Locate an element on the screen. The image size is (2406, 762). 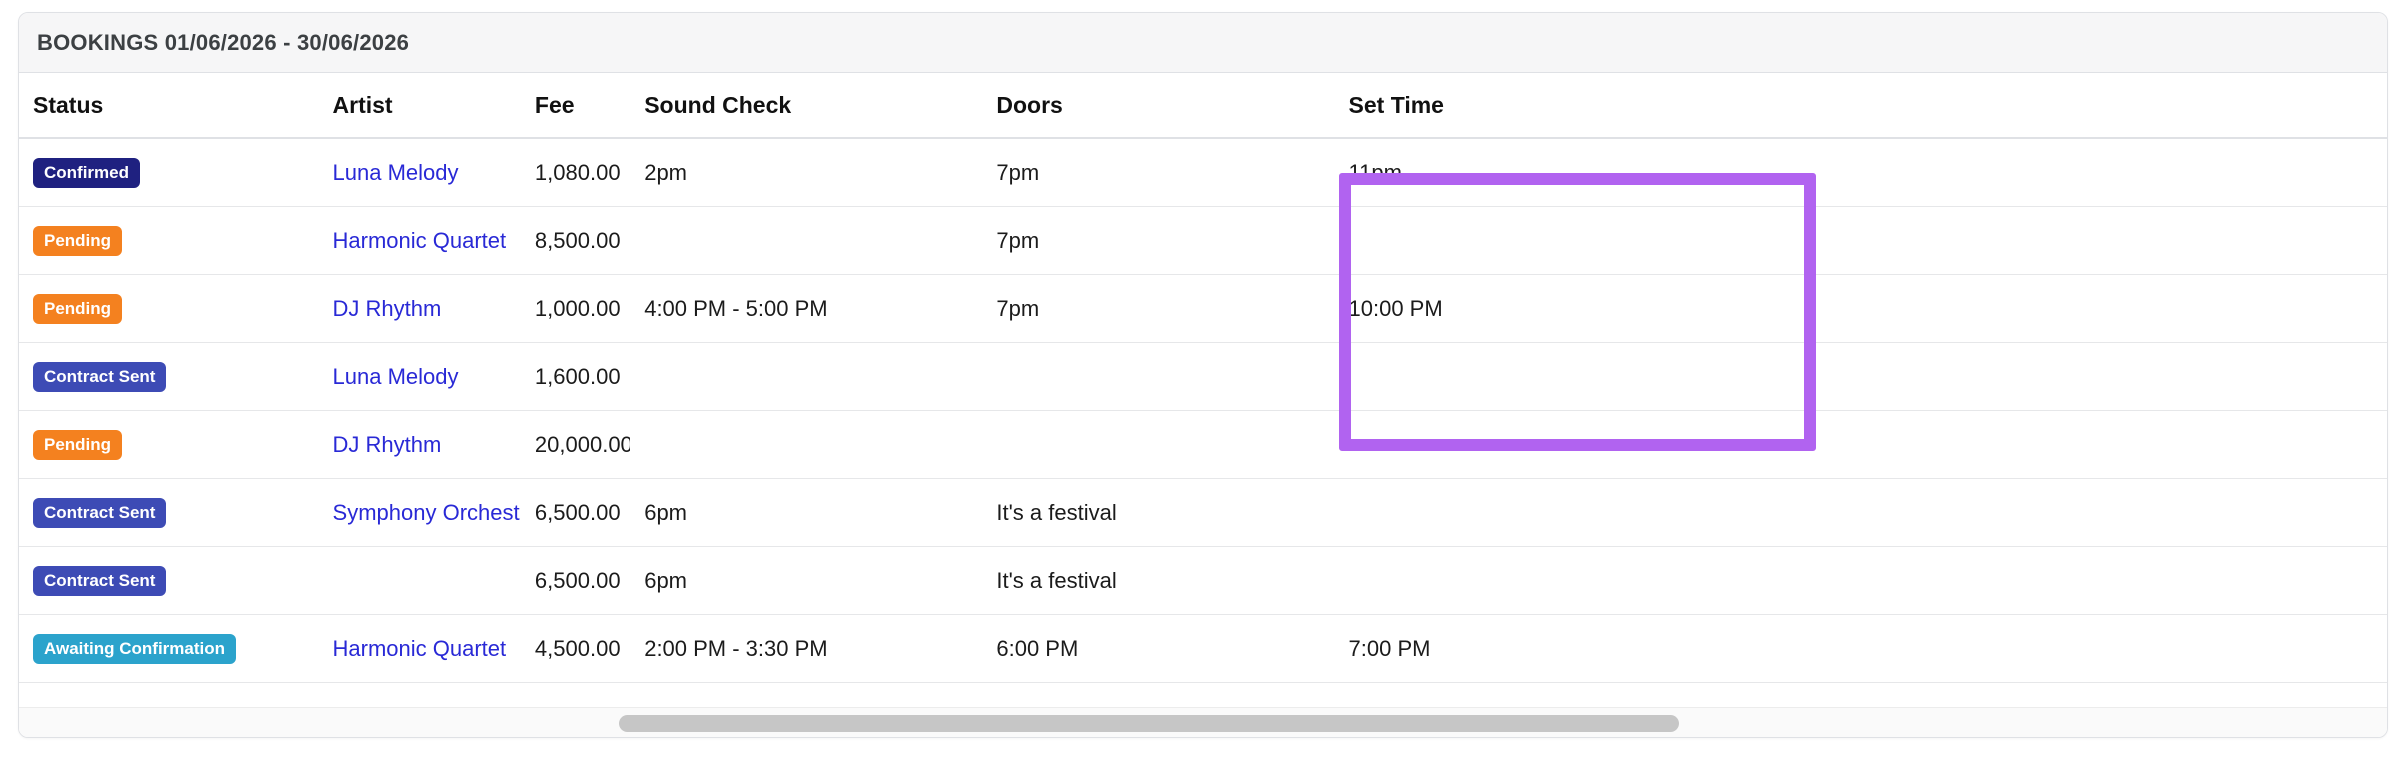
table-row: Pending Harmonic Quartet 8,500.00 7pm is located at coordinates (1203, 240).